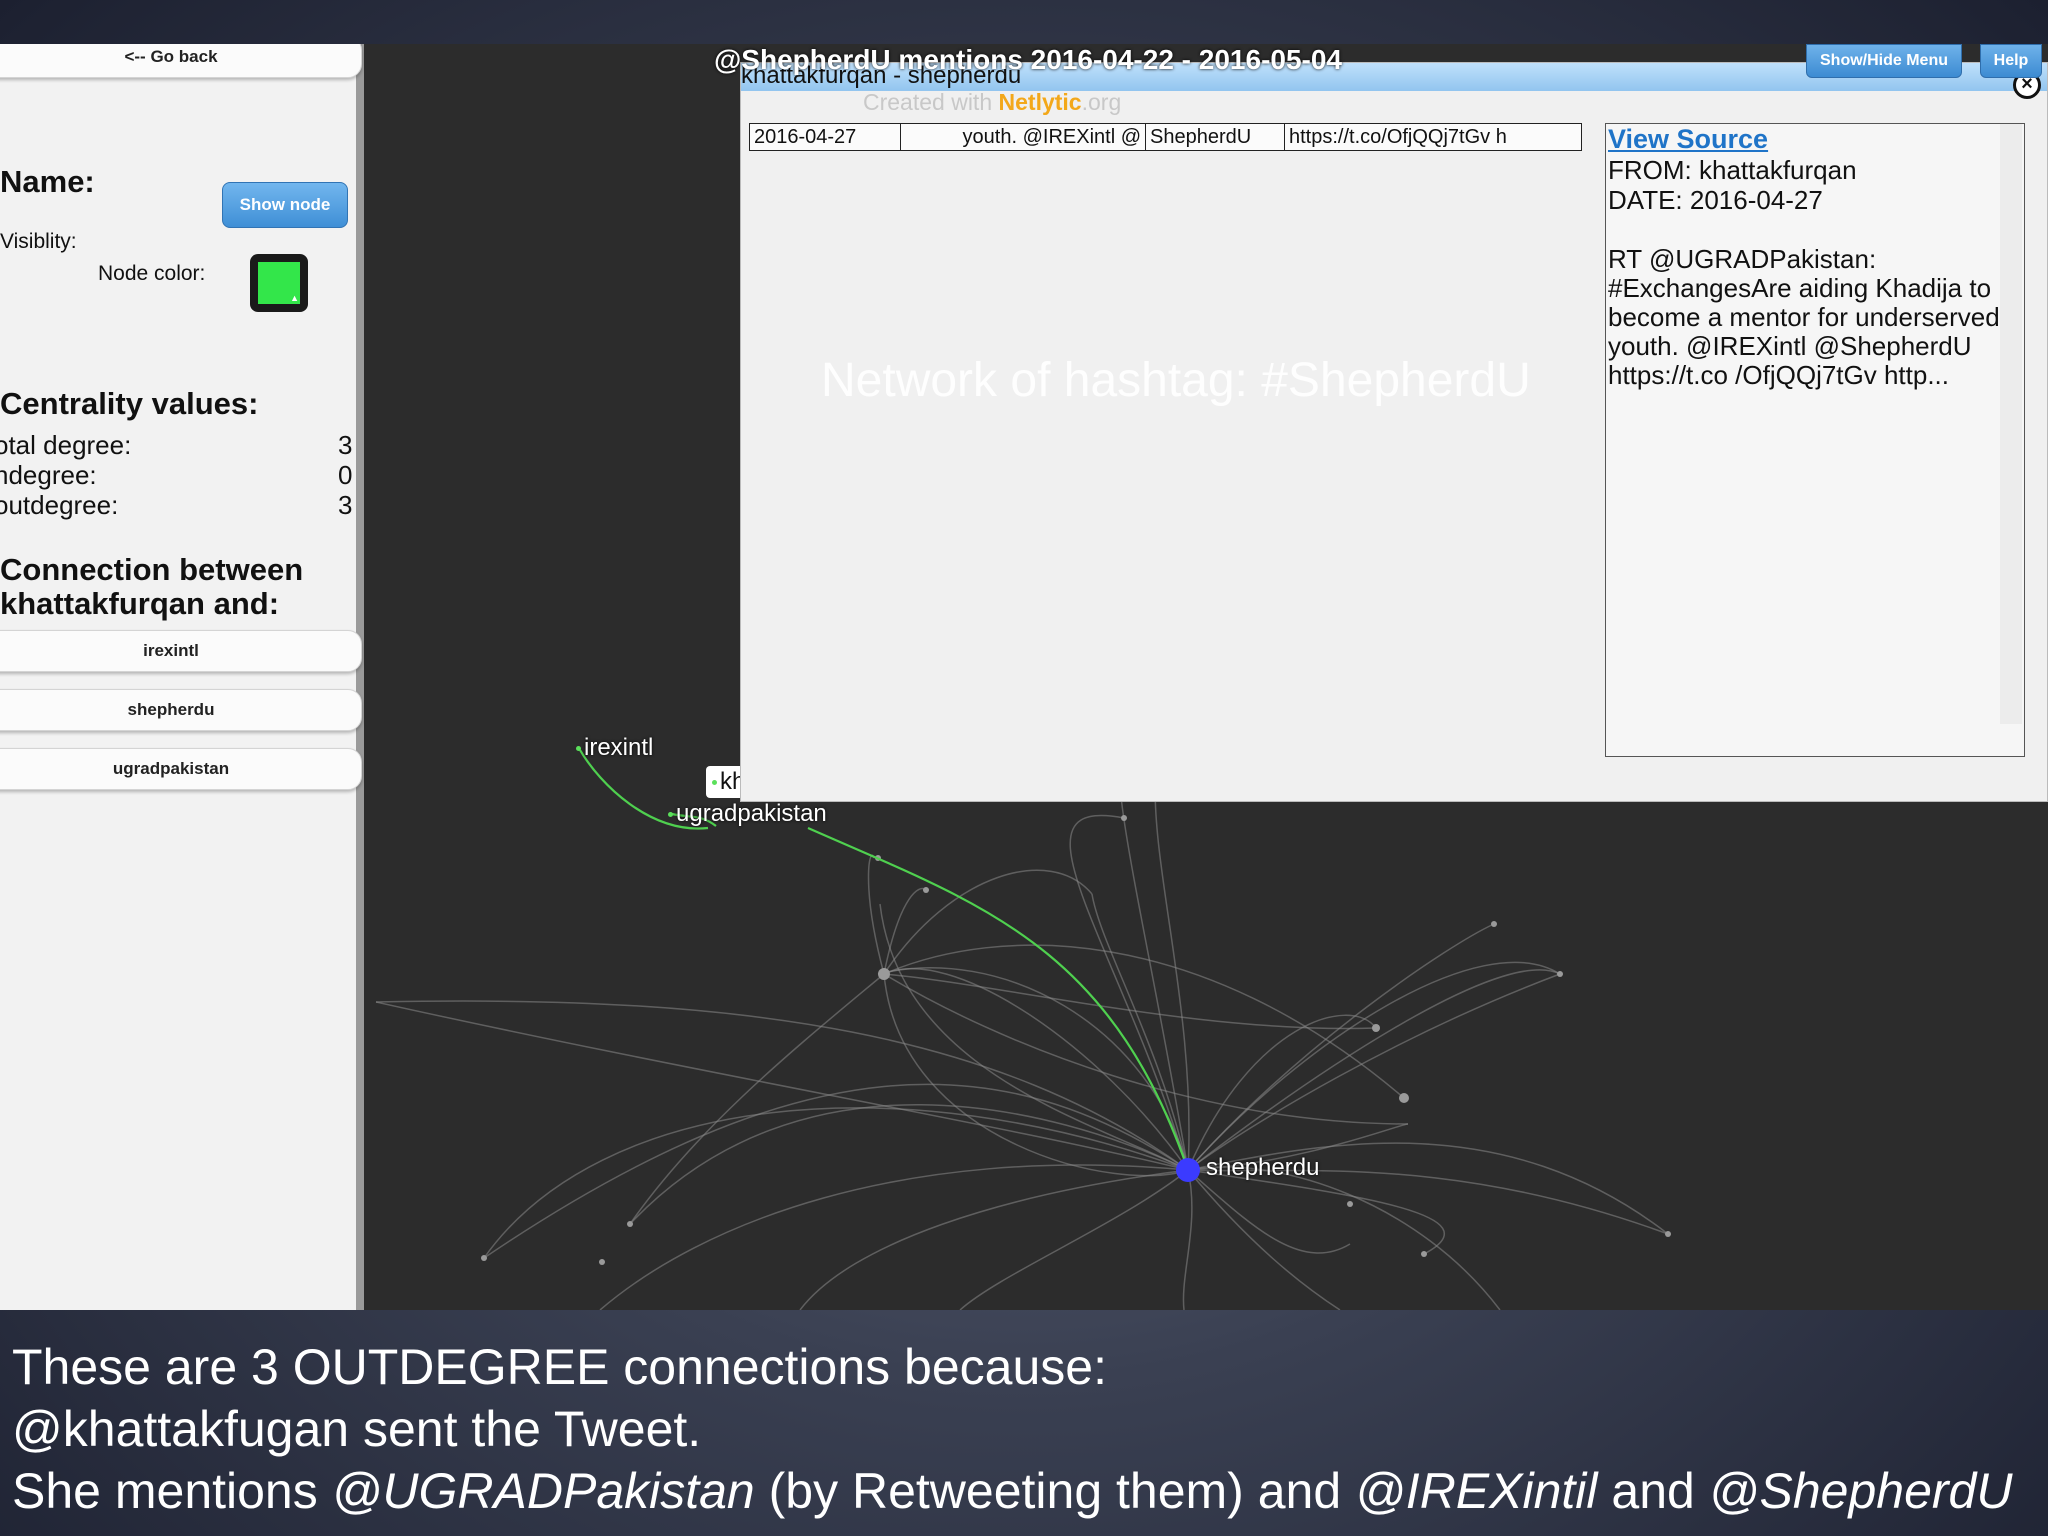 The width and height of the screenshot is (2048, 1536). I want to click on node-color-picker: ▲, so click(279, 283).